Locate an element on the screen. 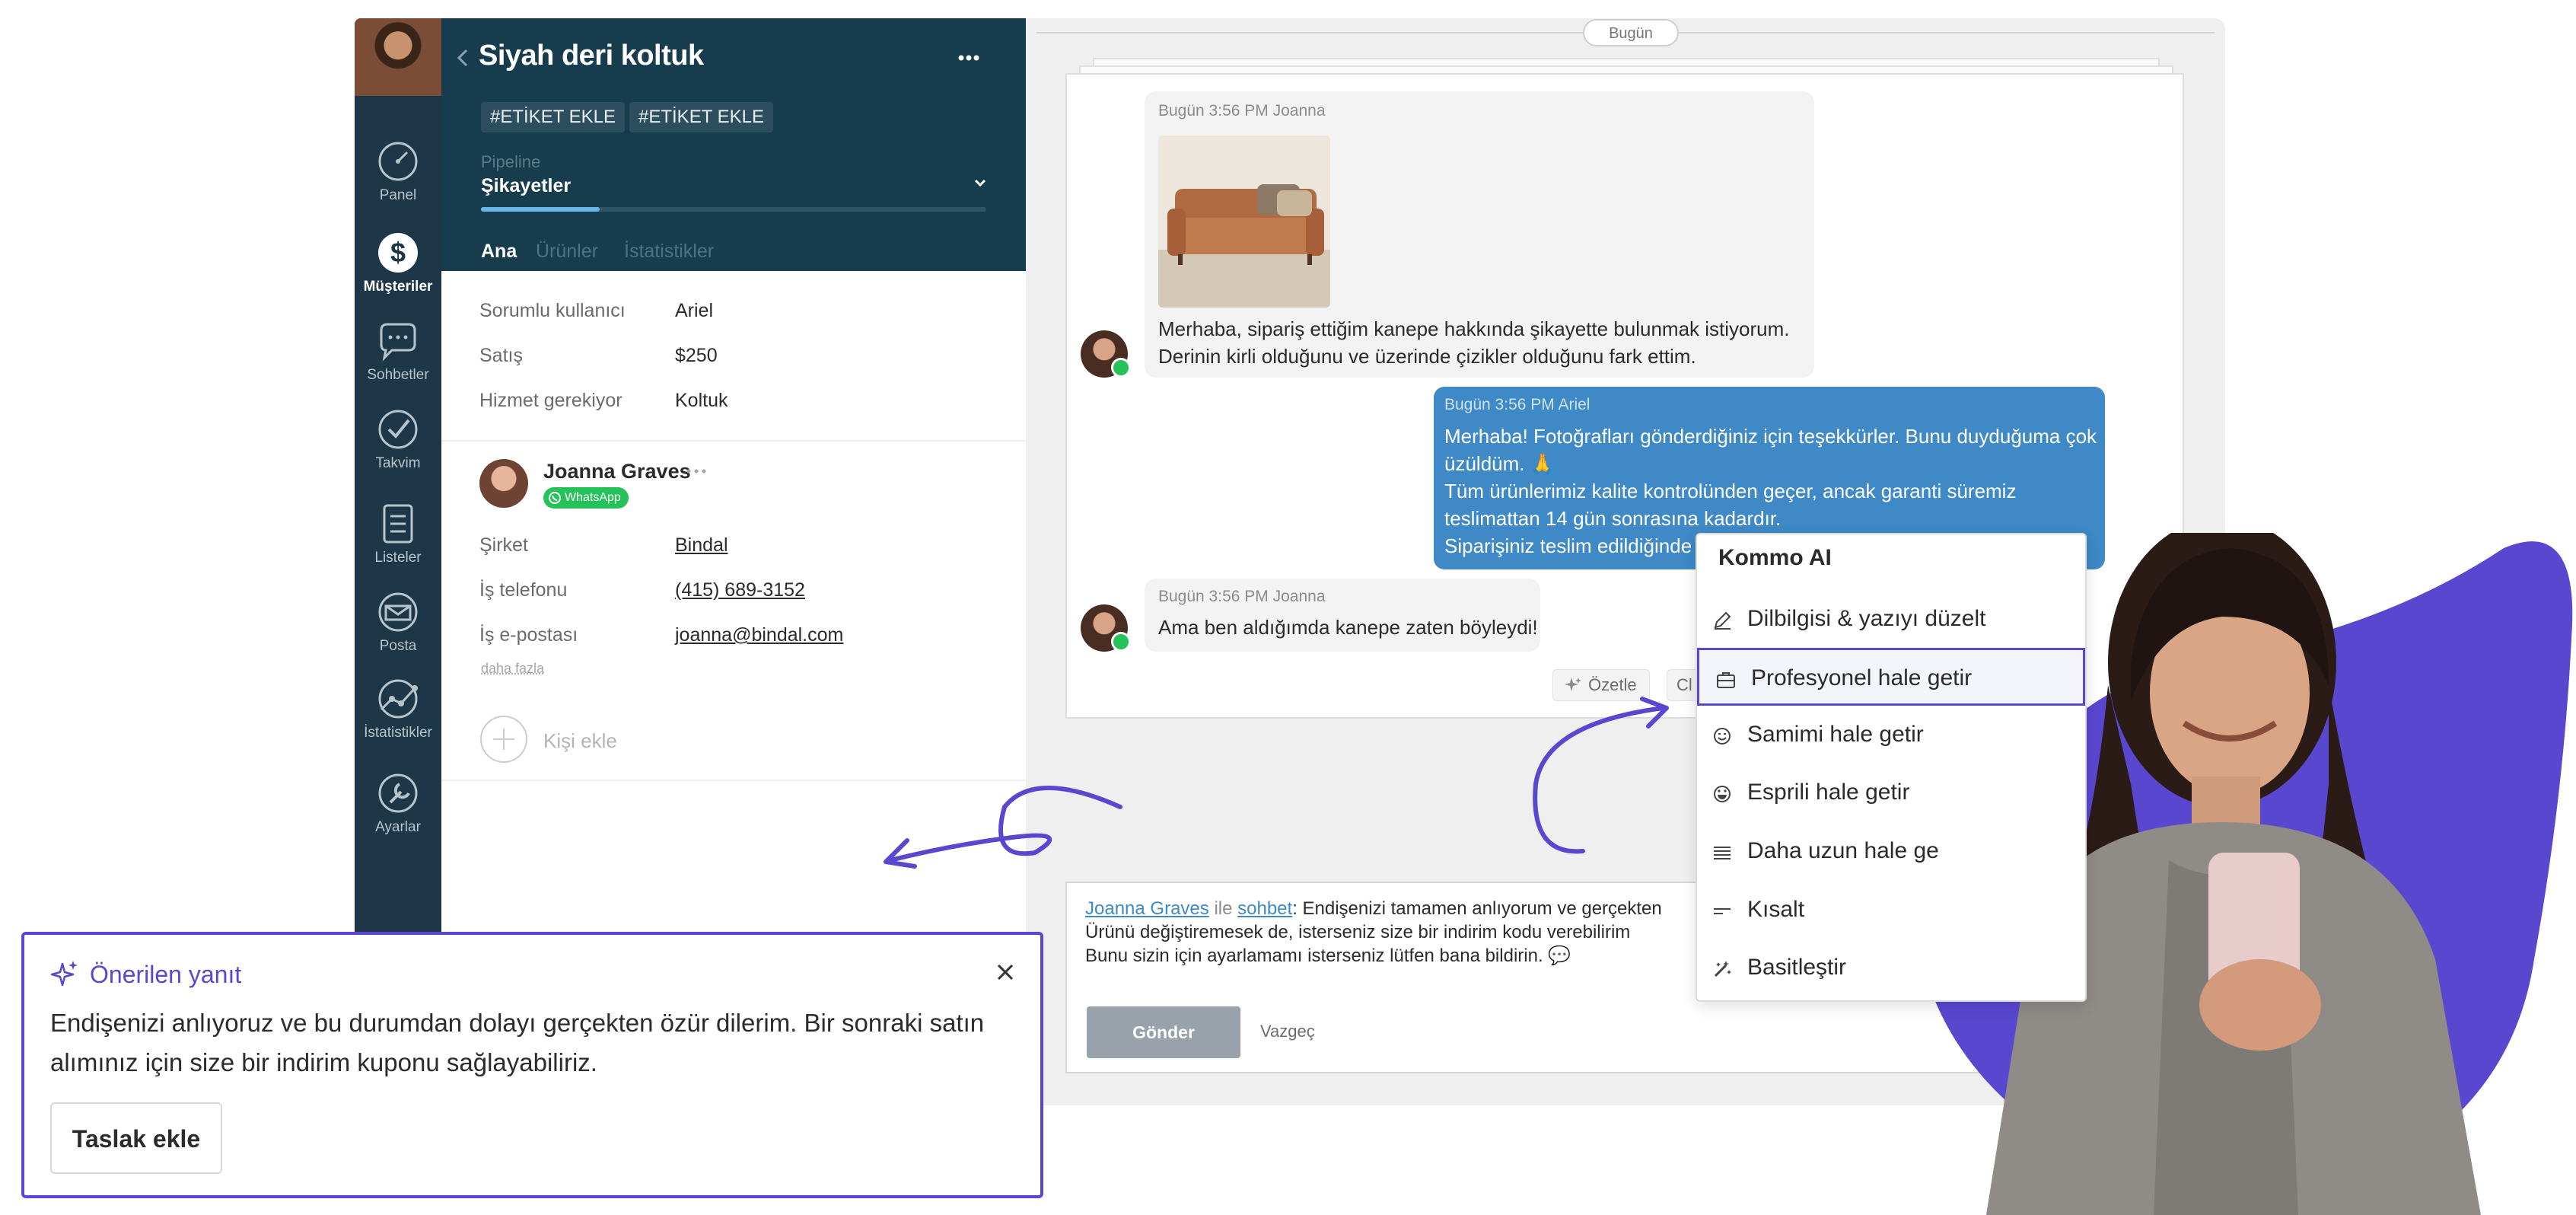 The image size is (2576, 1215). list-icon is located at coordinates (398, 524).